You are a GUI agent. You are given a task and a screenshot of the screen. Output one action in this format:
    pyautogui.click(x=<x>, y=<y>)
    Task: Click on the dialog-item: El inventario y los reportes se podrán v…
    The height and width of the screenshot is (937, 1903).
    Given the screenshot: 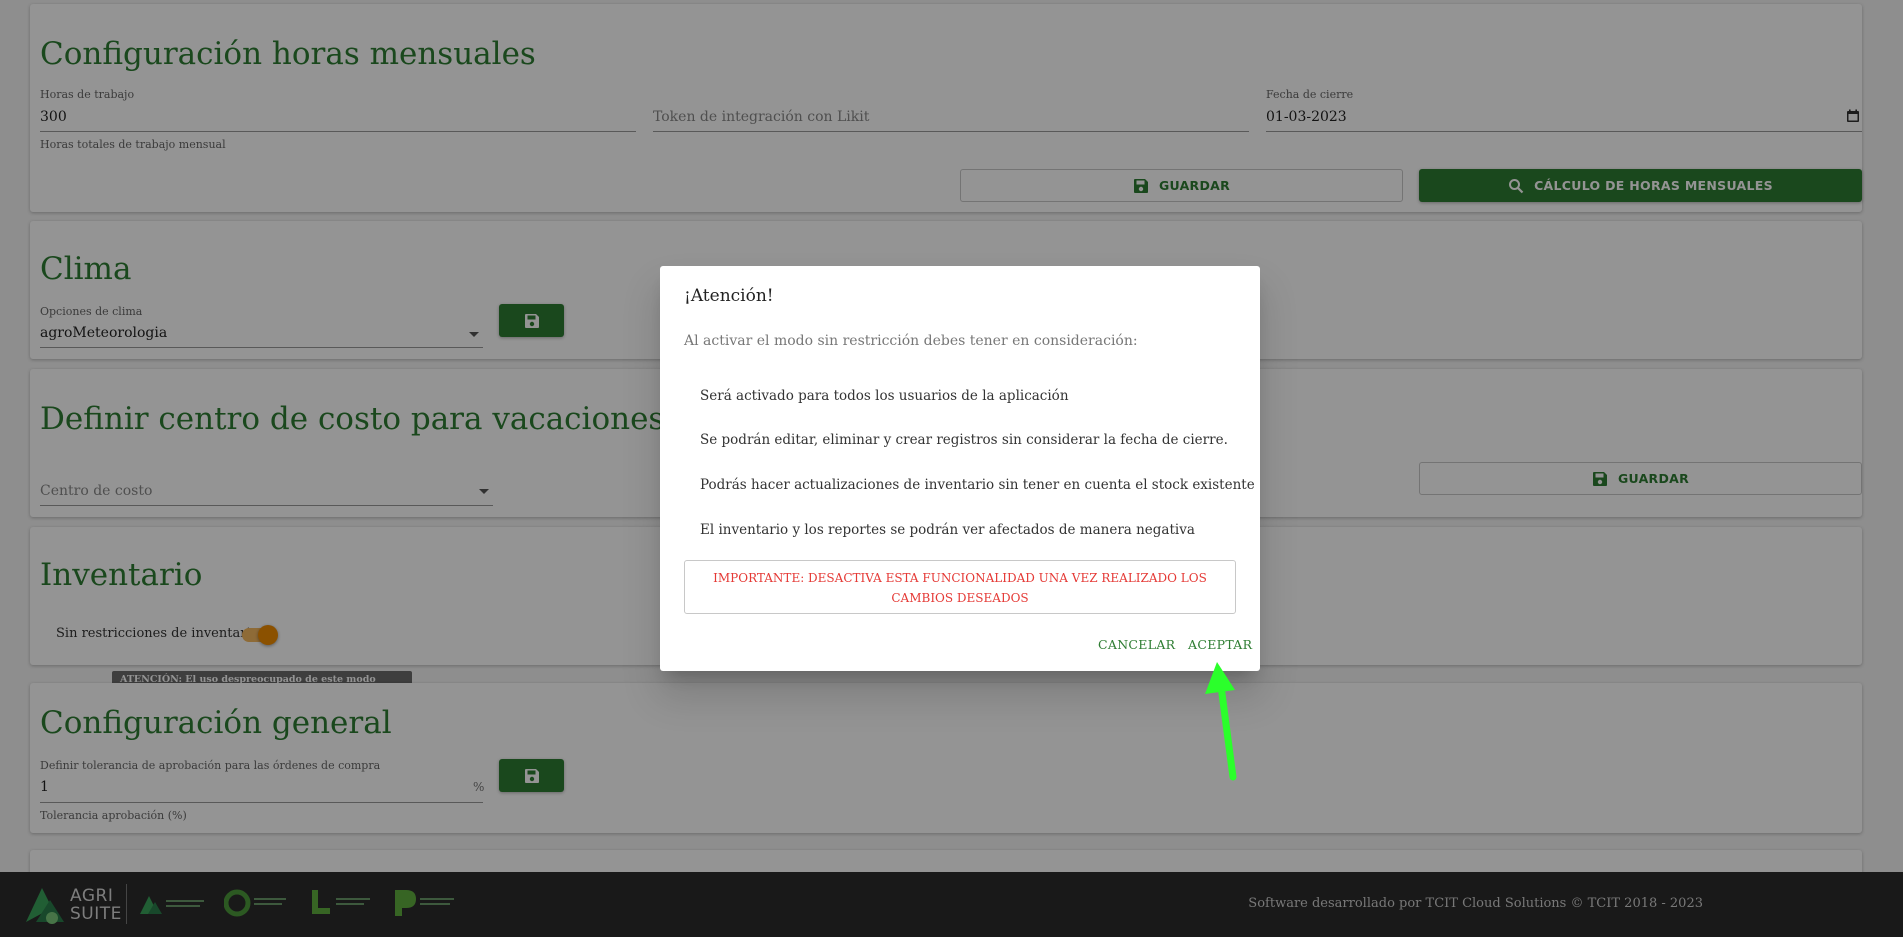 What is the action you would take?
    pyautogui.click(x=947, y=530)
    